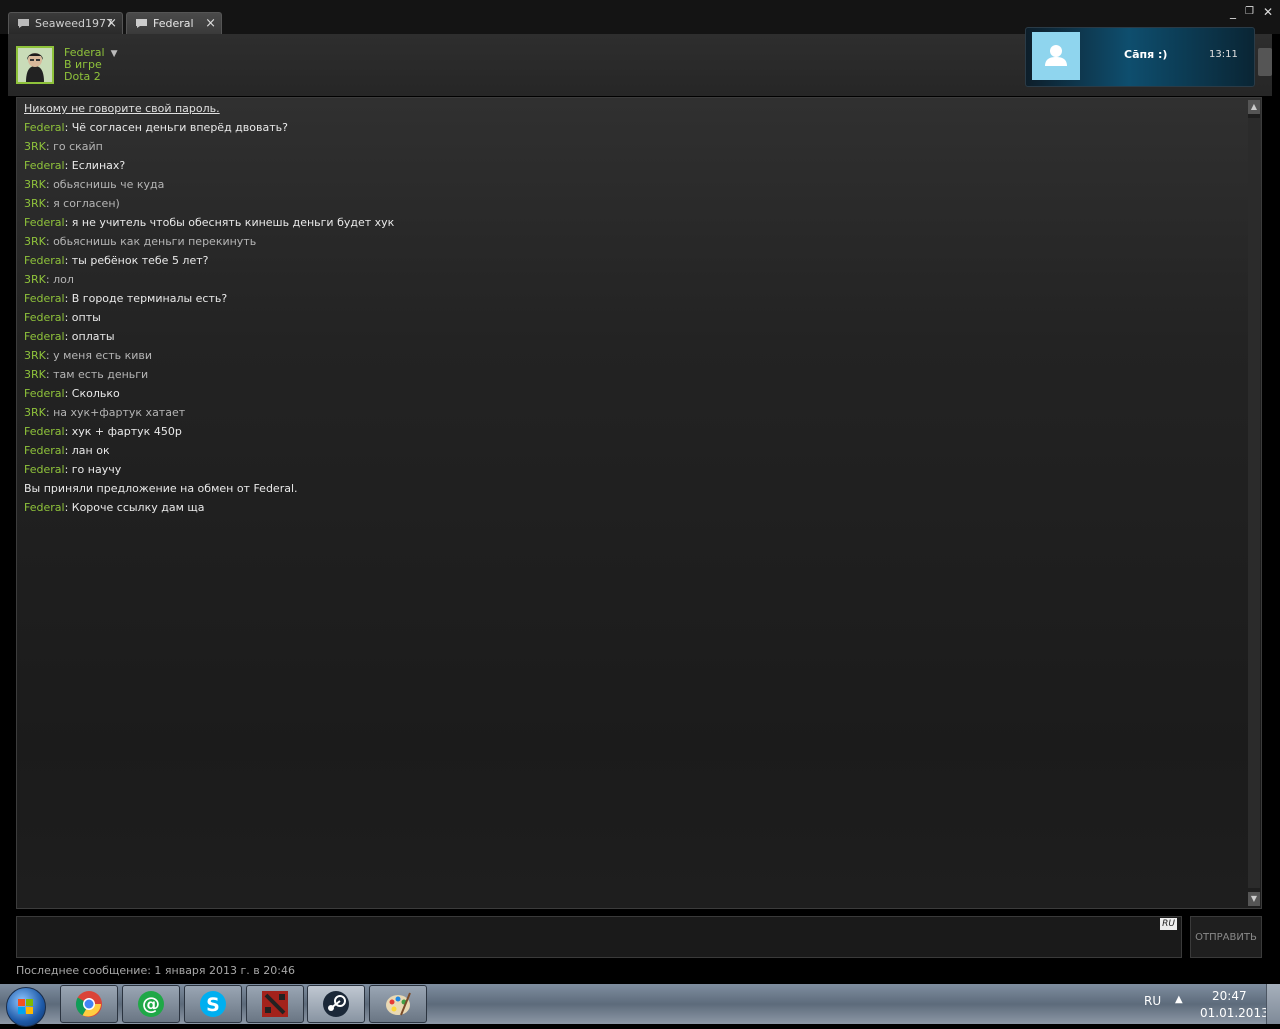  I want to click on windows-logo-icon, so click(25, 1006).